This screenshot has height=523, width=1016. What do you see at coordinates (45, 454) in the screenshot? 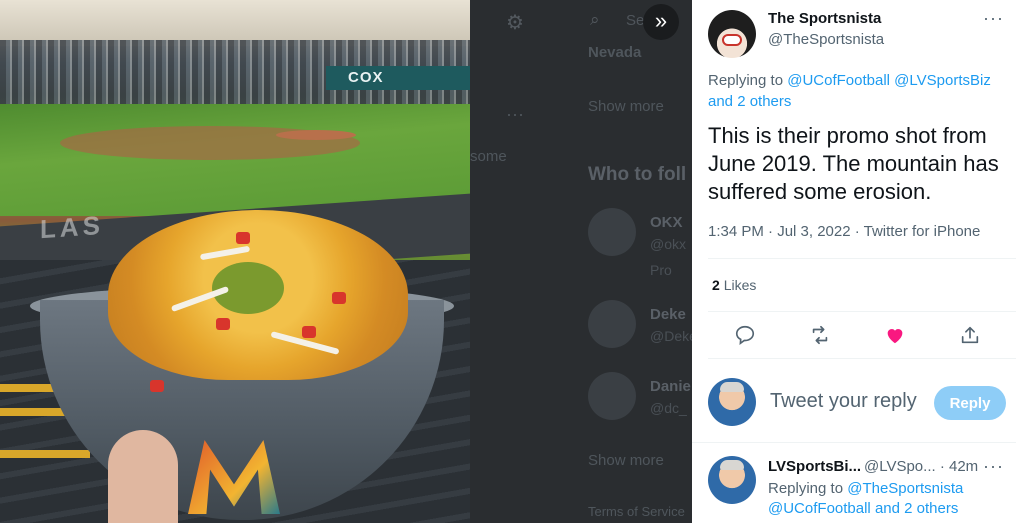
I see `photo-seat-stripe` at bounding box center [45, 454].